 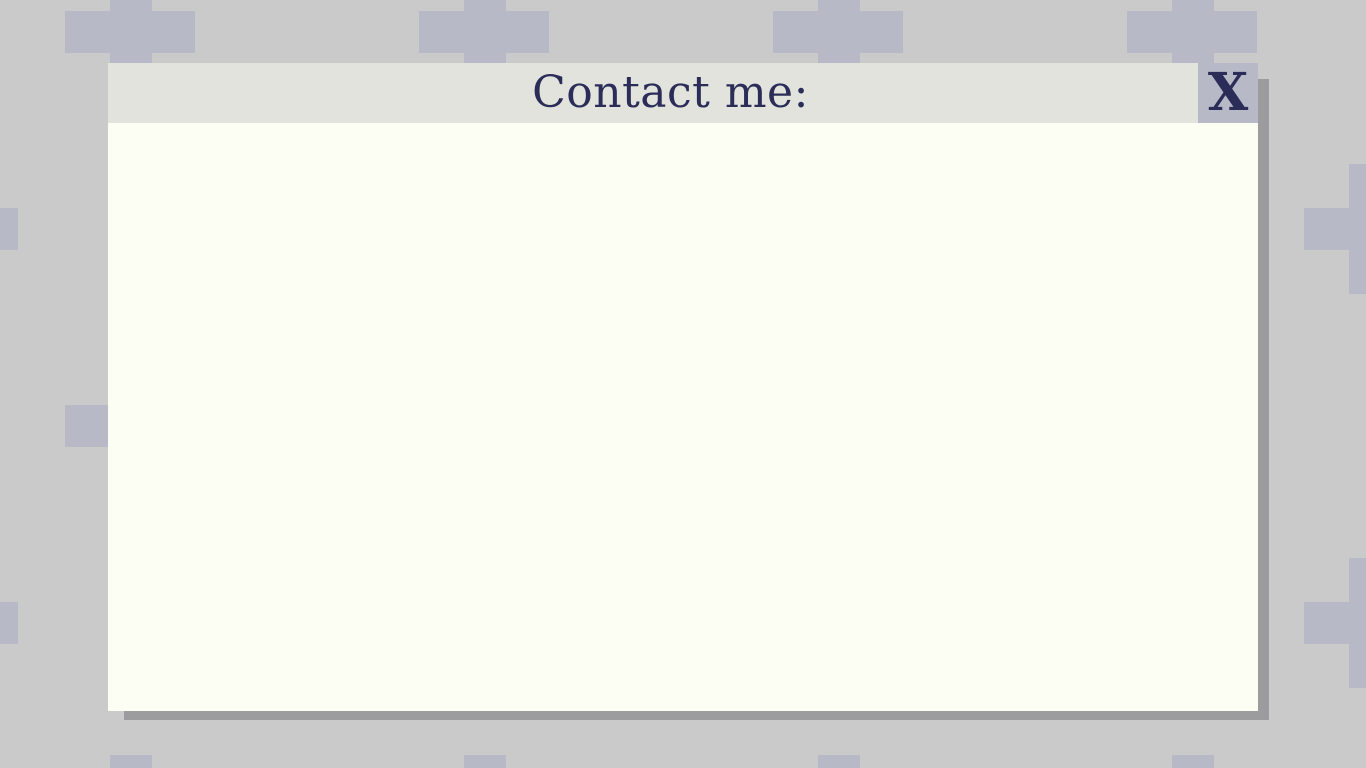 What do you see at coordinates (670, 92) in the screenshot?
I see `dialog-title: Contact me:` at bounding box center [670, 92].